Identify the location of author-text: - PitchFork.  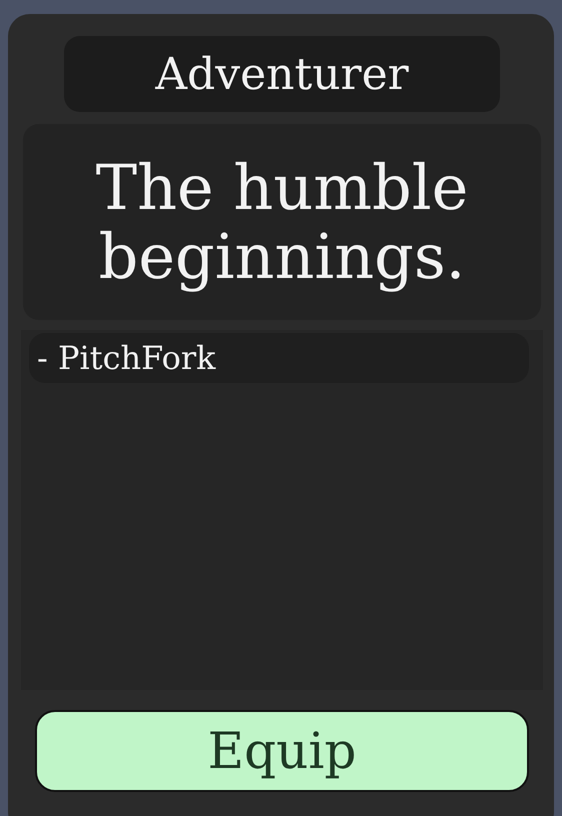
(279, 358).